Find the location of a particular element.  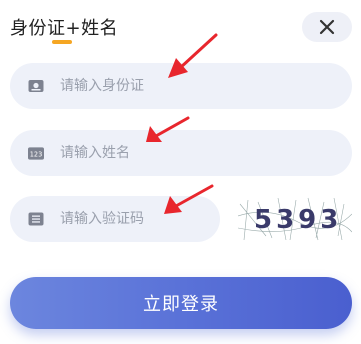

close-button is located at coordinates (327, 27).